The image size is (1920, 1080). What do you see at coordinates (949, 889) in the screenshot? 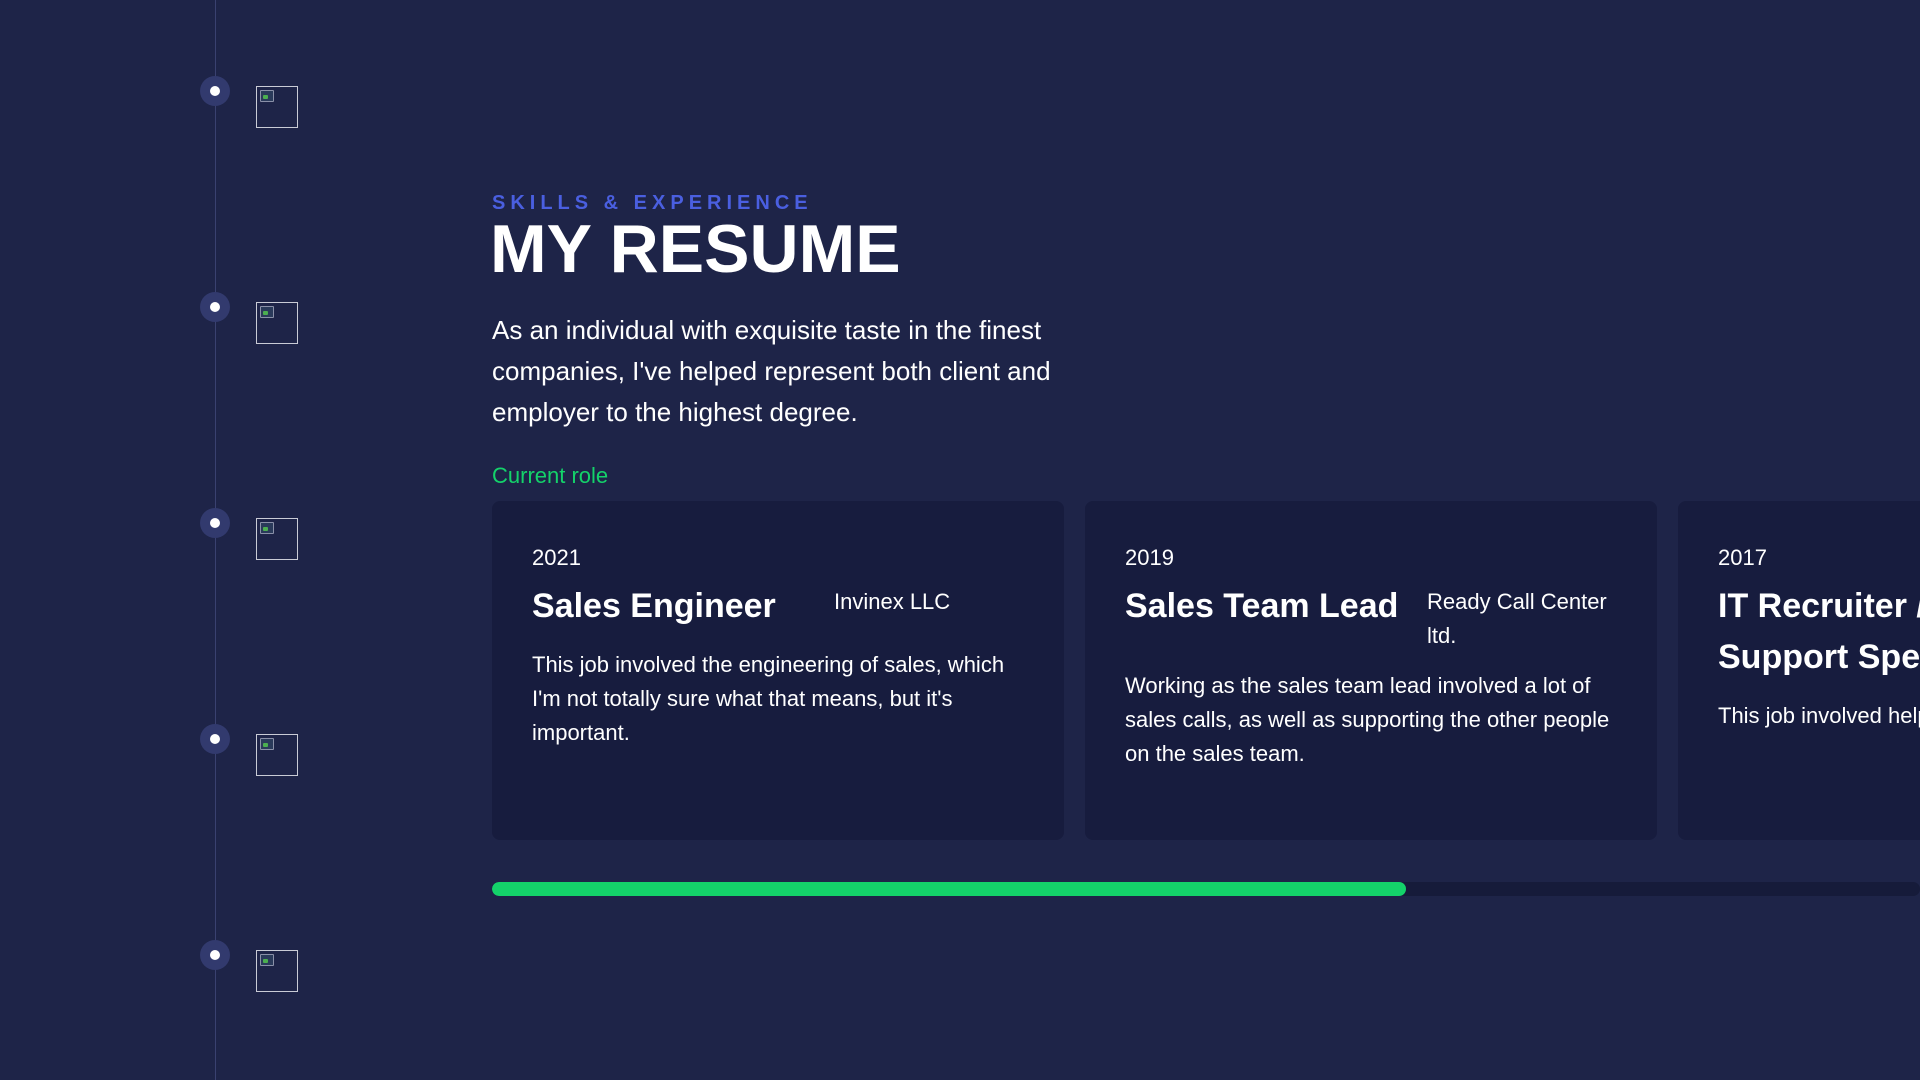
I see `carousel-scrollbar-thumb` at bounding box center [949, 889].